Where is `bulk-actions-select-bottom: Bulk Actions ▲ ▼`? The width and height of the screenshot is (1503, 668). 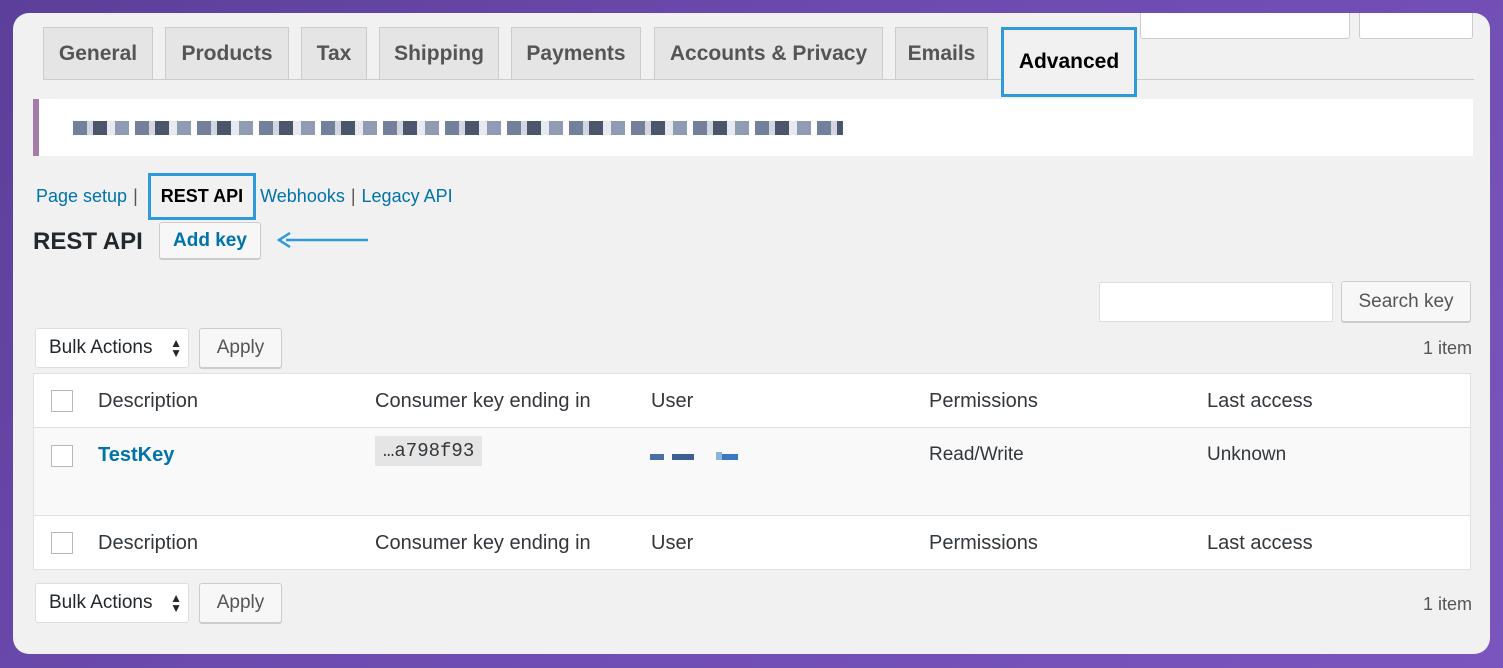
bulk-actions-select-bottom: Bulk Actions ▲ ▼ is located at coordinates (112, 603).